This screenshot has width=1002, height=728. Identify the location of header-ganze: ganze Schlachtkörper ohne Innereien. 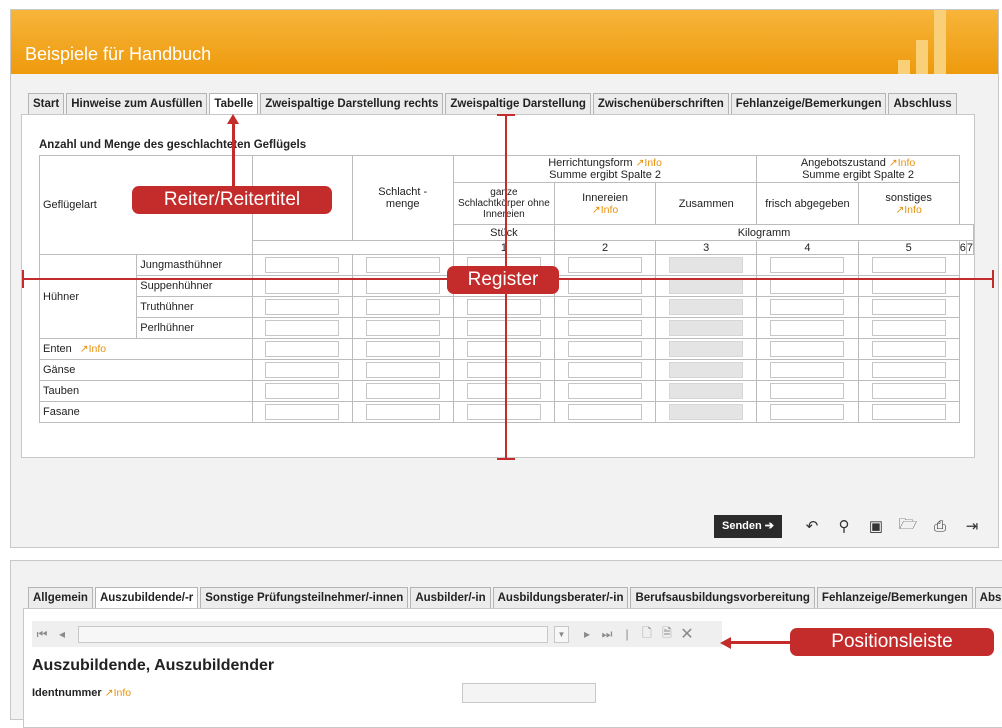
(503, 203).